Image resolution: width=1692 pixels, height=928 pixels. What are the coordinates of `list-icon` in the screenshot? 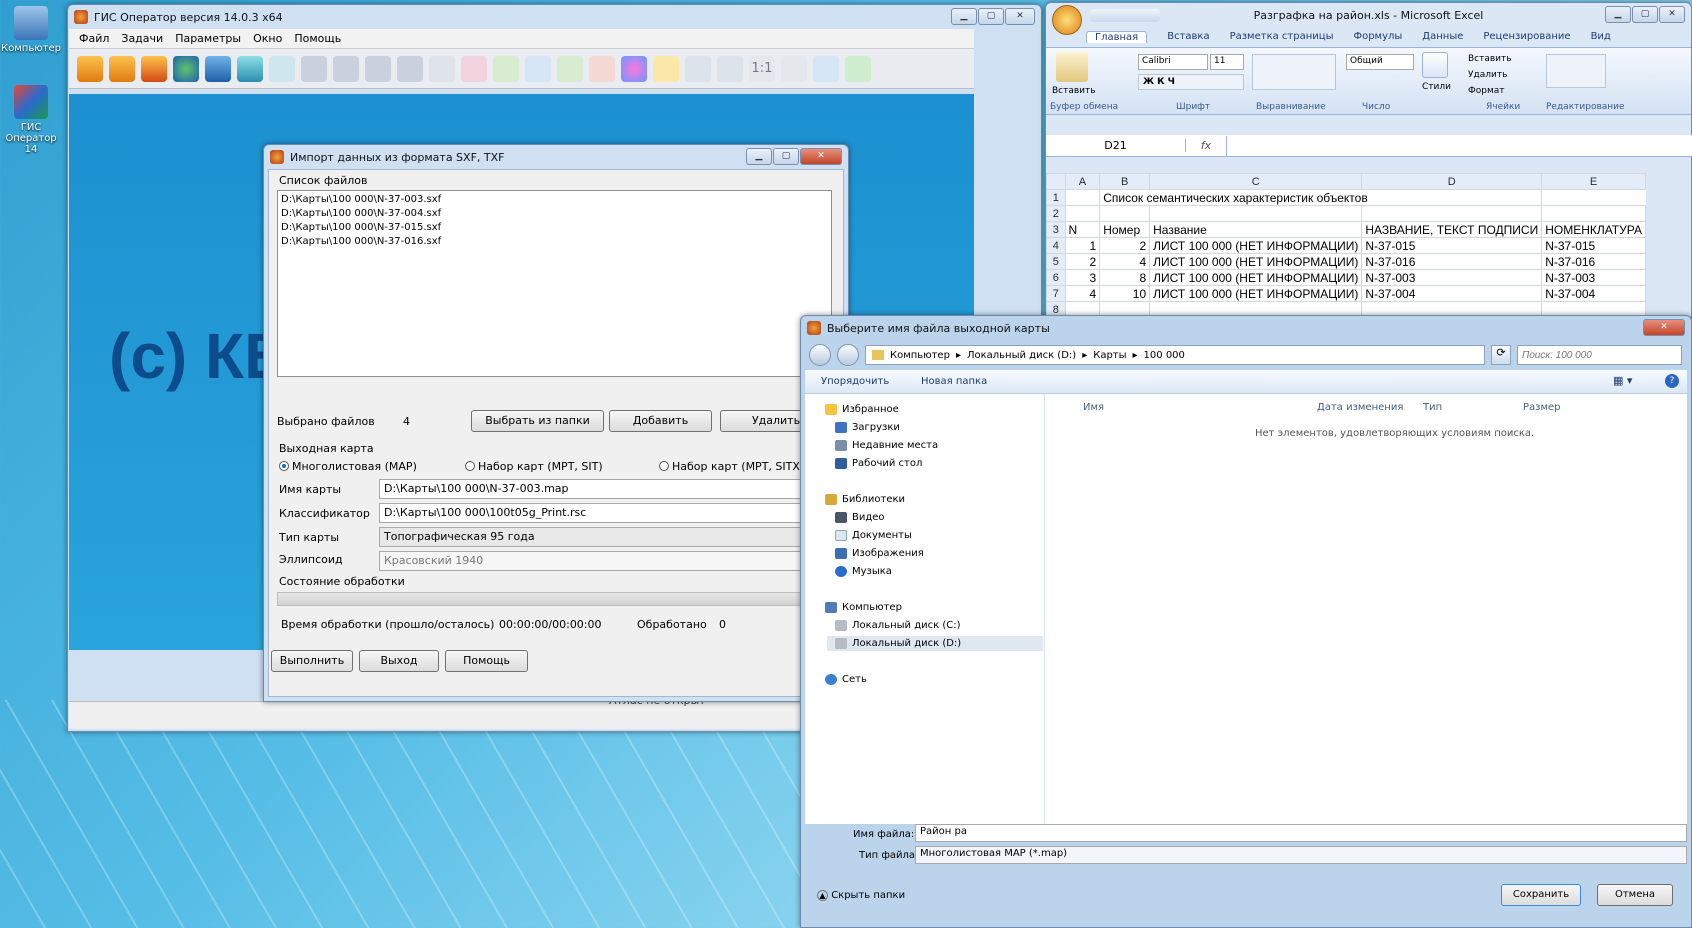 It's located at (442, 68).